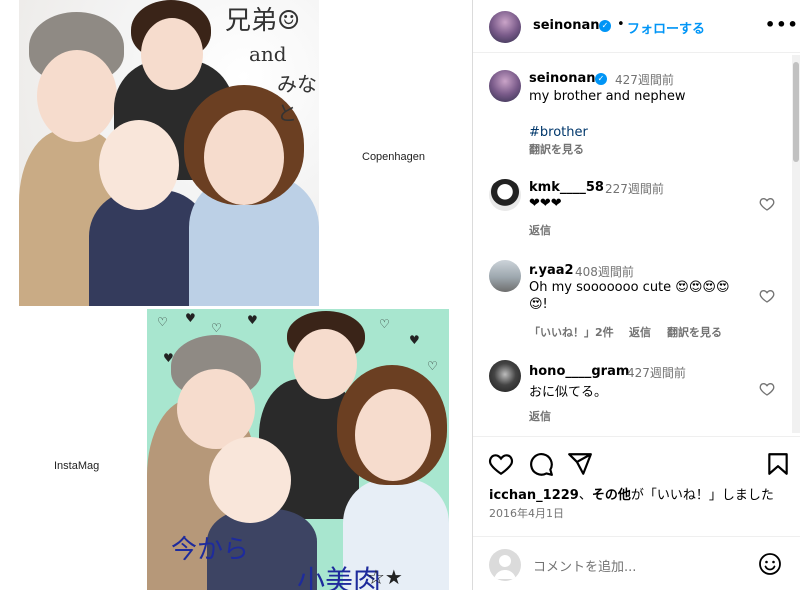 This screenshot has height=590, width=800. I want to click on comment-username: hono____gram, so click(579, 371).